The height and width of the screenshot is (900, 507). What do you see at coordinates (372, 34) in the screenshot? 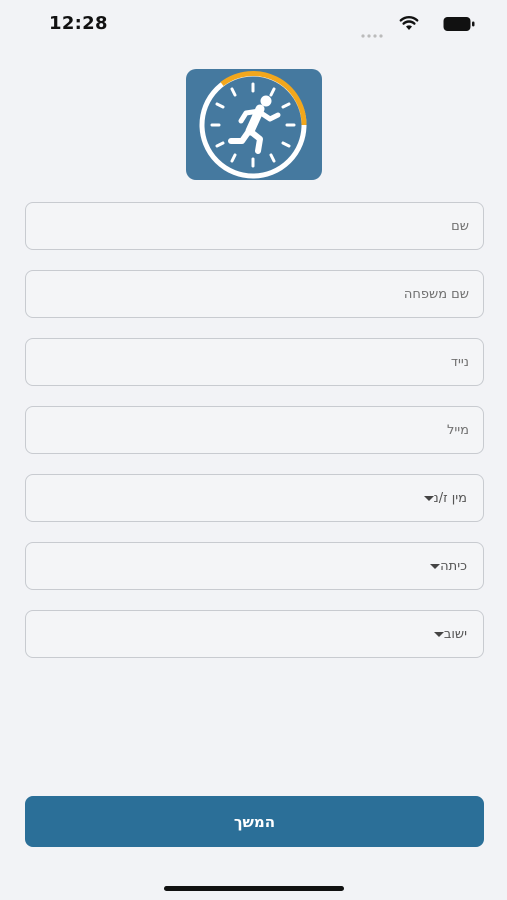
I see `signal-icon` at bounding box center [372, 34].